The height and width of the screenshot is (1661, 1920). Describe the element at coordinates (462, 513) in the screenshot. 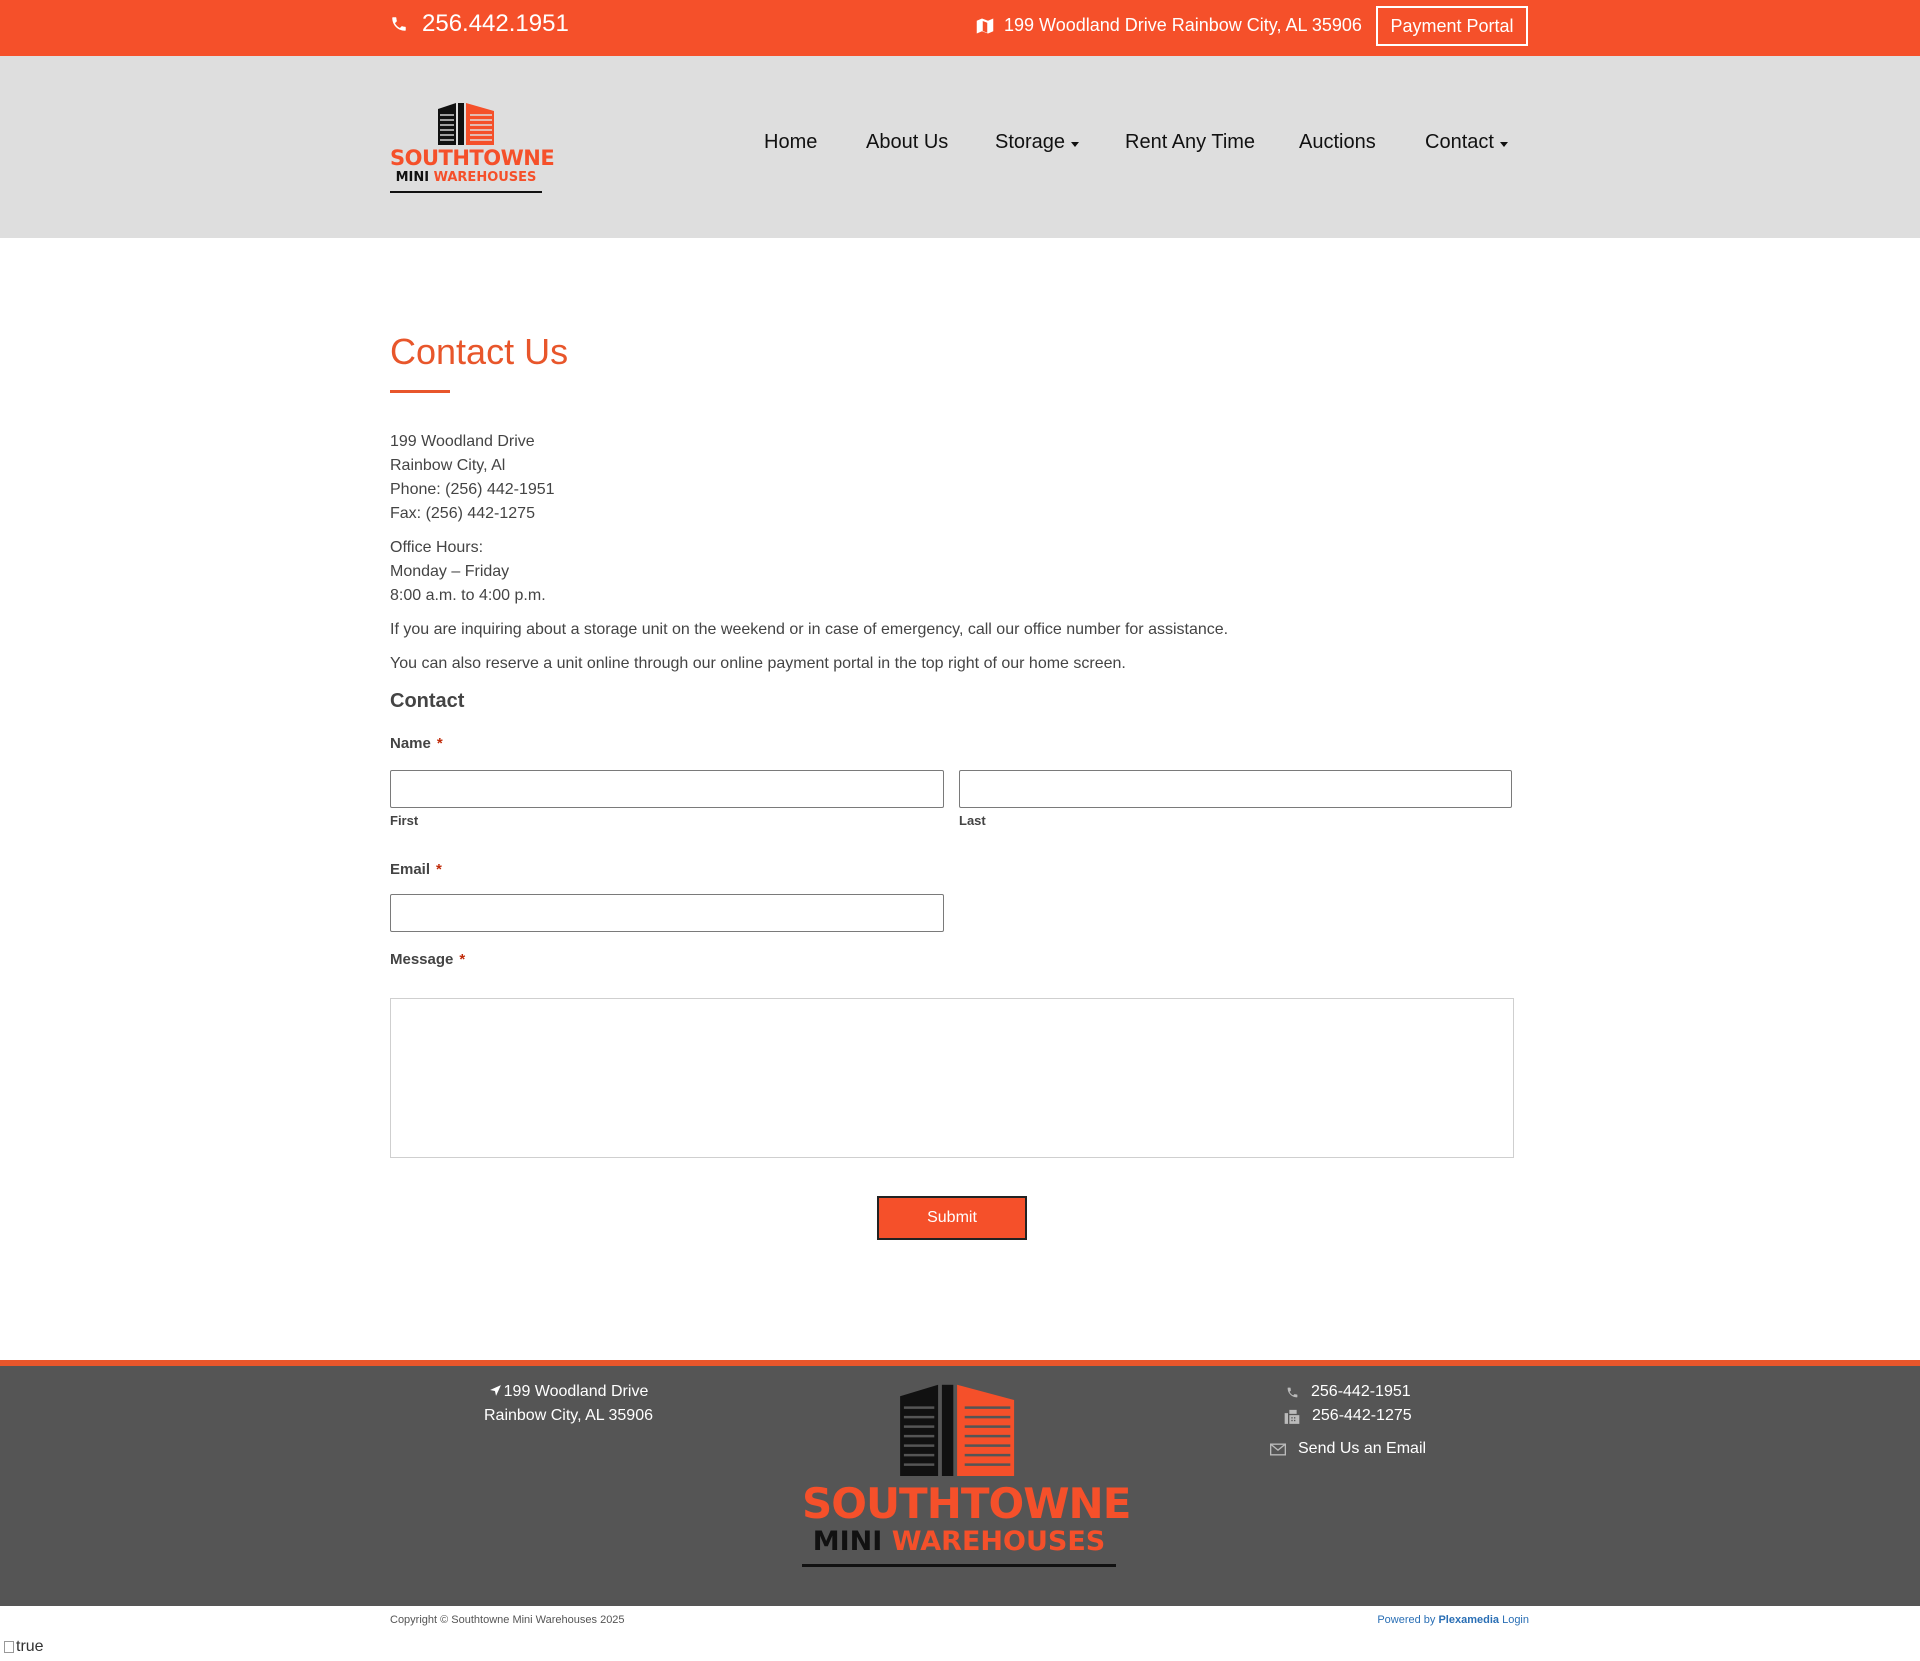

I see `fax-text: Fax: (256) 442-1275` at that location.